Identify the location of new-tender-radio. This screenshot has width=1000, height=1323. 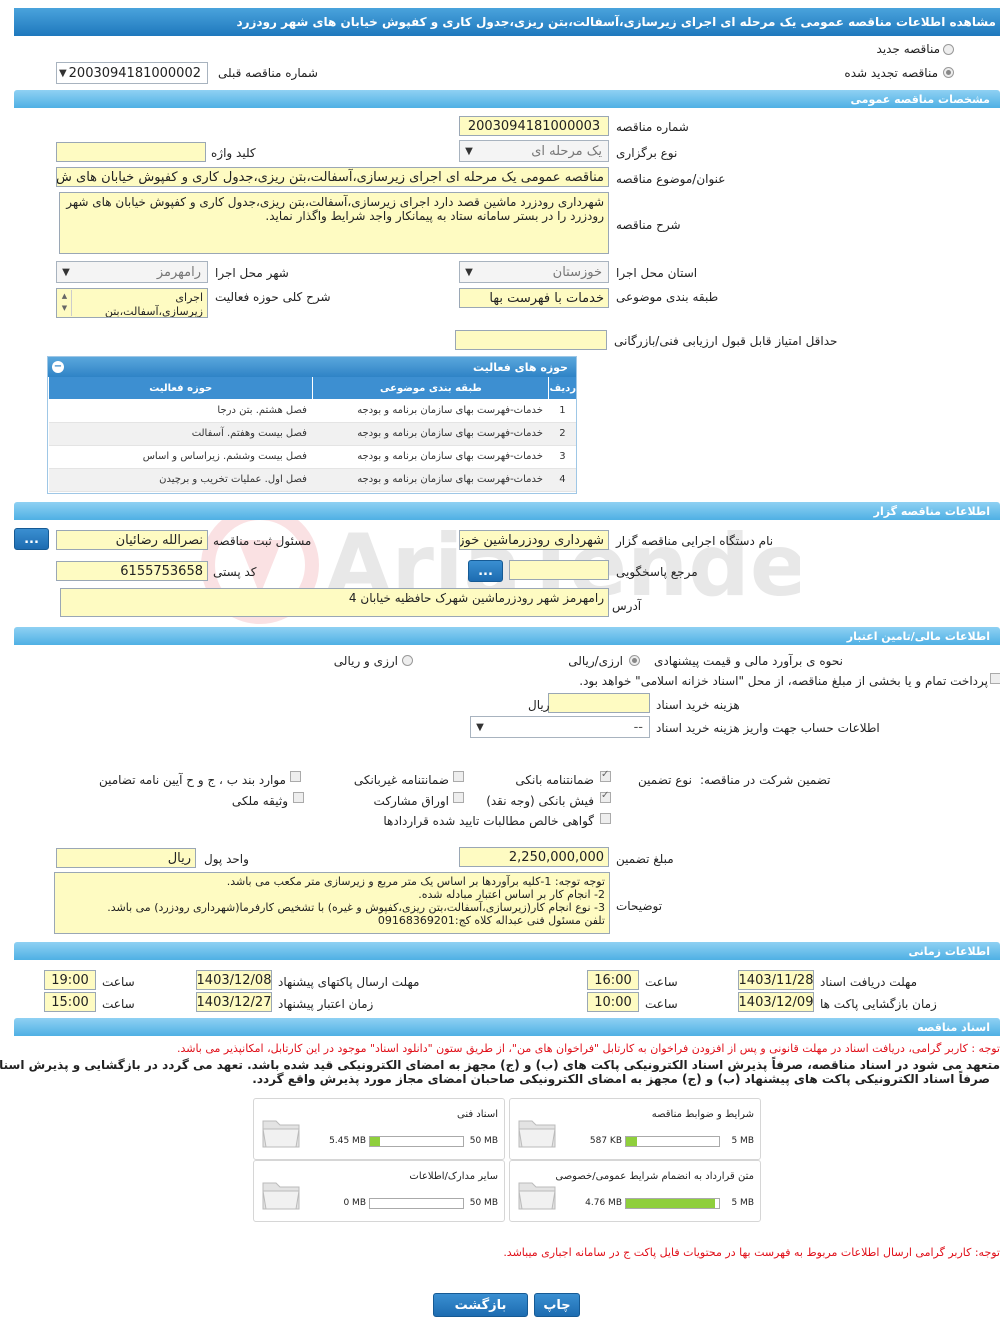
(948, 49).